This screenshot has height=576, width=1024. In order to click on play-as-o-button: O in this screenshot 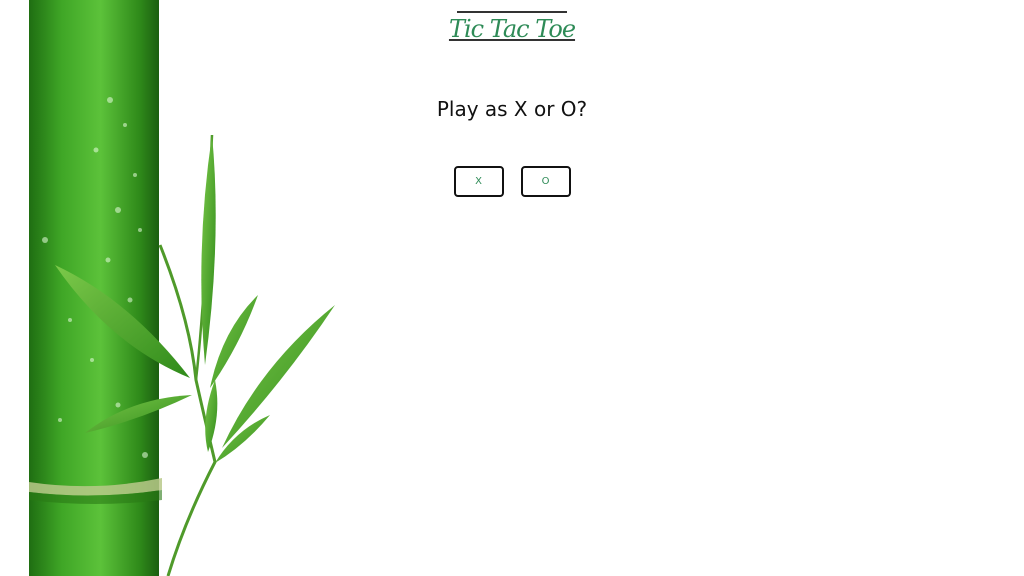, I will do `click(545, 181)`.